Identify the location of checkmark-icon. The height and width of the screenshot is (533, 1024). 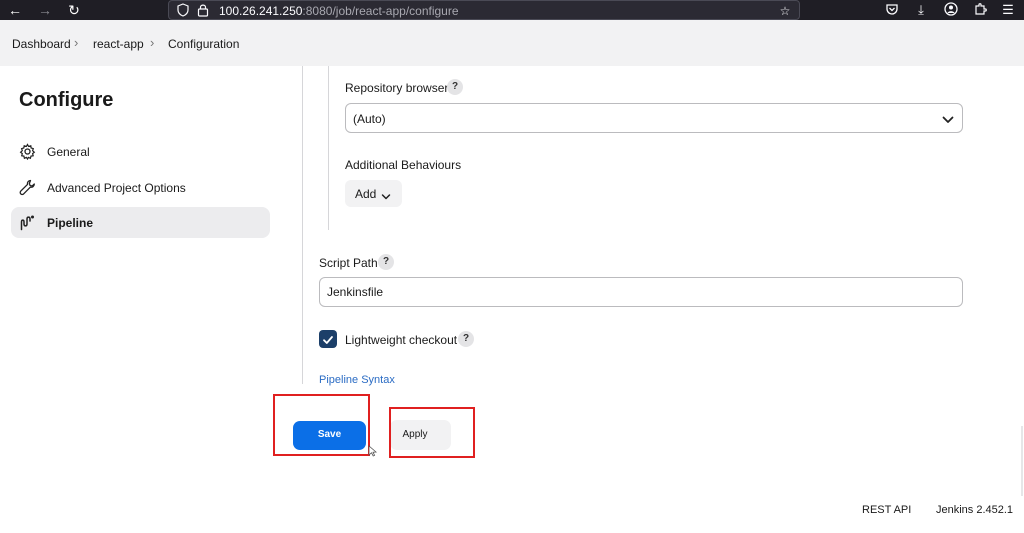
(328, 339).